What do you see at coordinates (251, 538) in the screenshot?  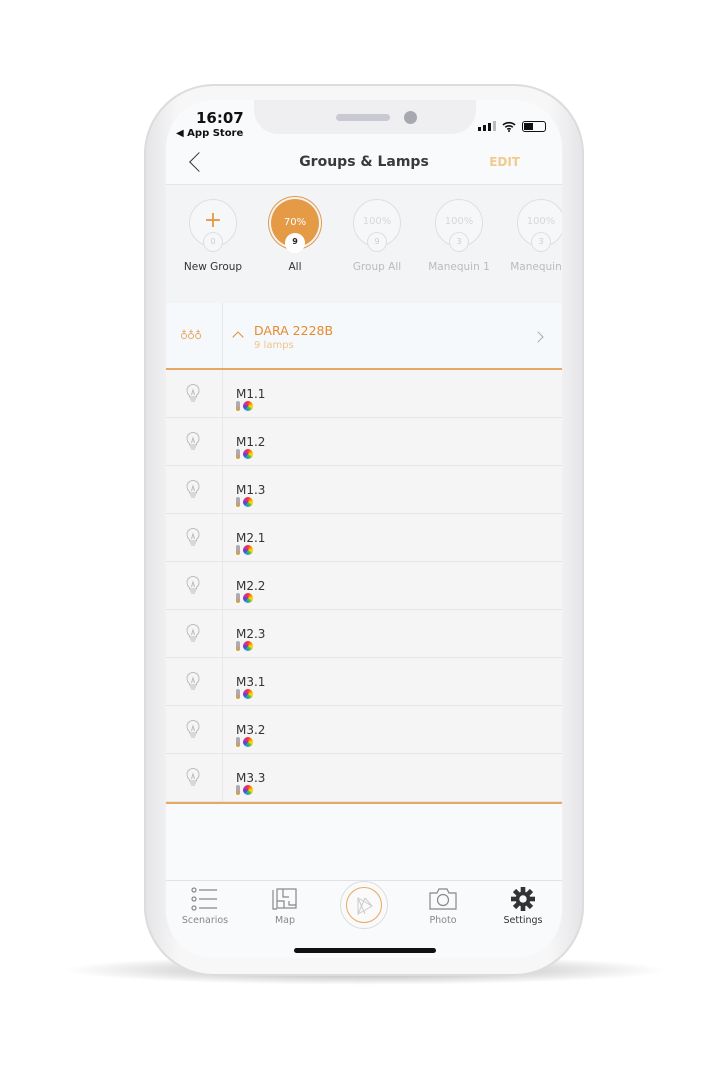 I see `lamp-name: M2.1` at bounding box center [251, 538].